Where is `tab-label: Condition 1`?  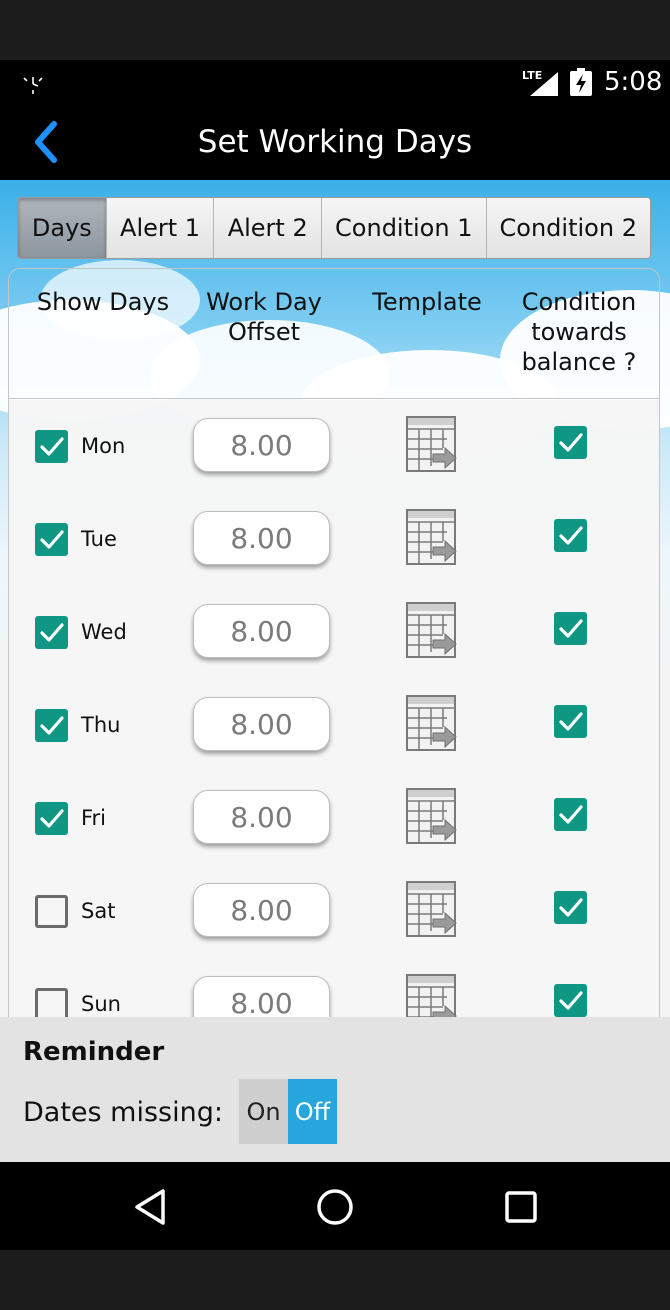 tab-label: Condition 1 is located at coordinates (404, 228).